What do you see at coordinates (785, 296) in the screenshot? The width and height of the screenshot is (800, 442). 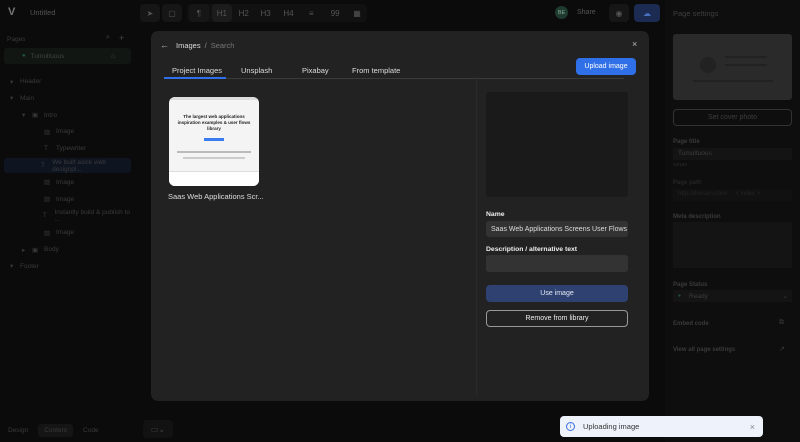 I see `chevron-down-icon: ⌄` at bounding box center [785, 296].